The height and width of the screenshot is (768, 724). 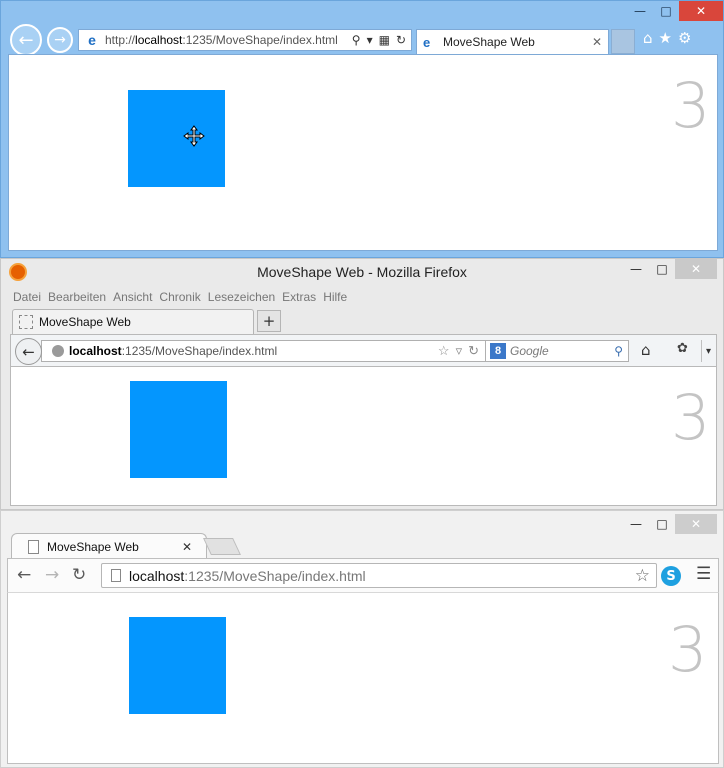 I want to click on ff-window-controls: — □ ✕, so click(x=670, y=269).